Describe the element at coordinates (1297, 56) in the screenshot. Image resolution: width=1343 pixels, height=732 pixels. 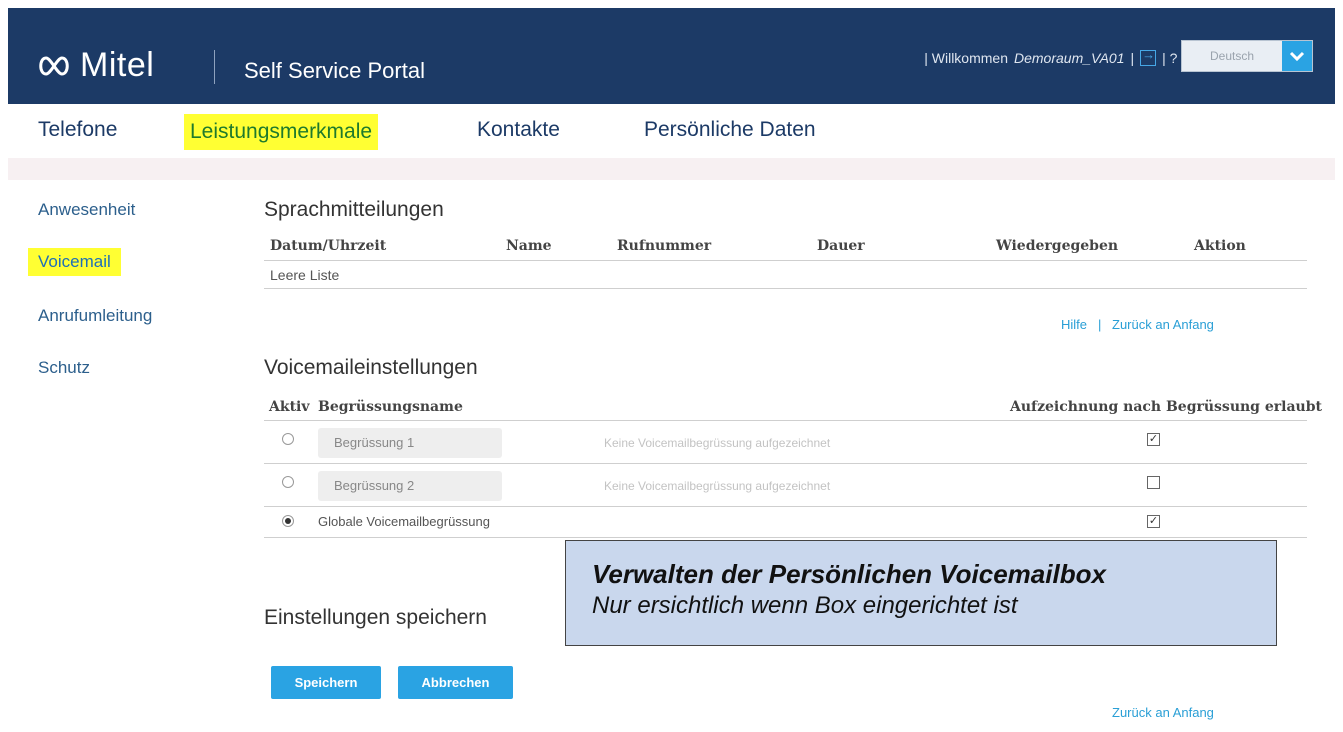
I see `chevron-down-icon` at that location.